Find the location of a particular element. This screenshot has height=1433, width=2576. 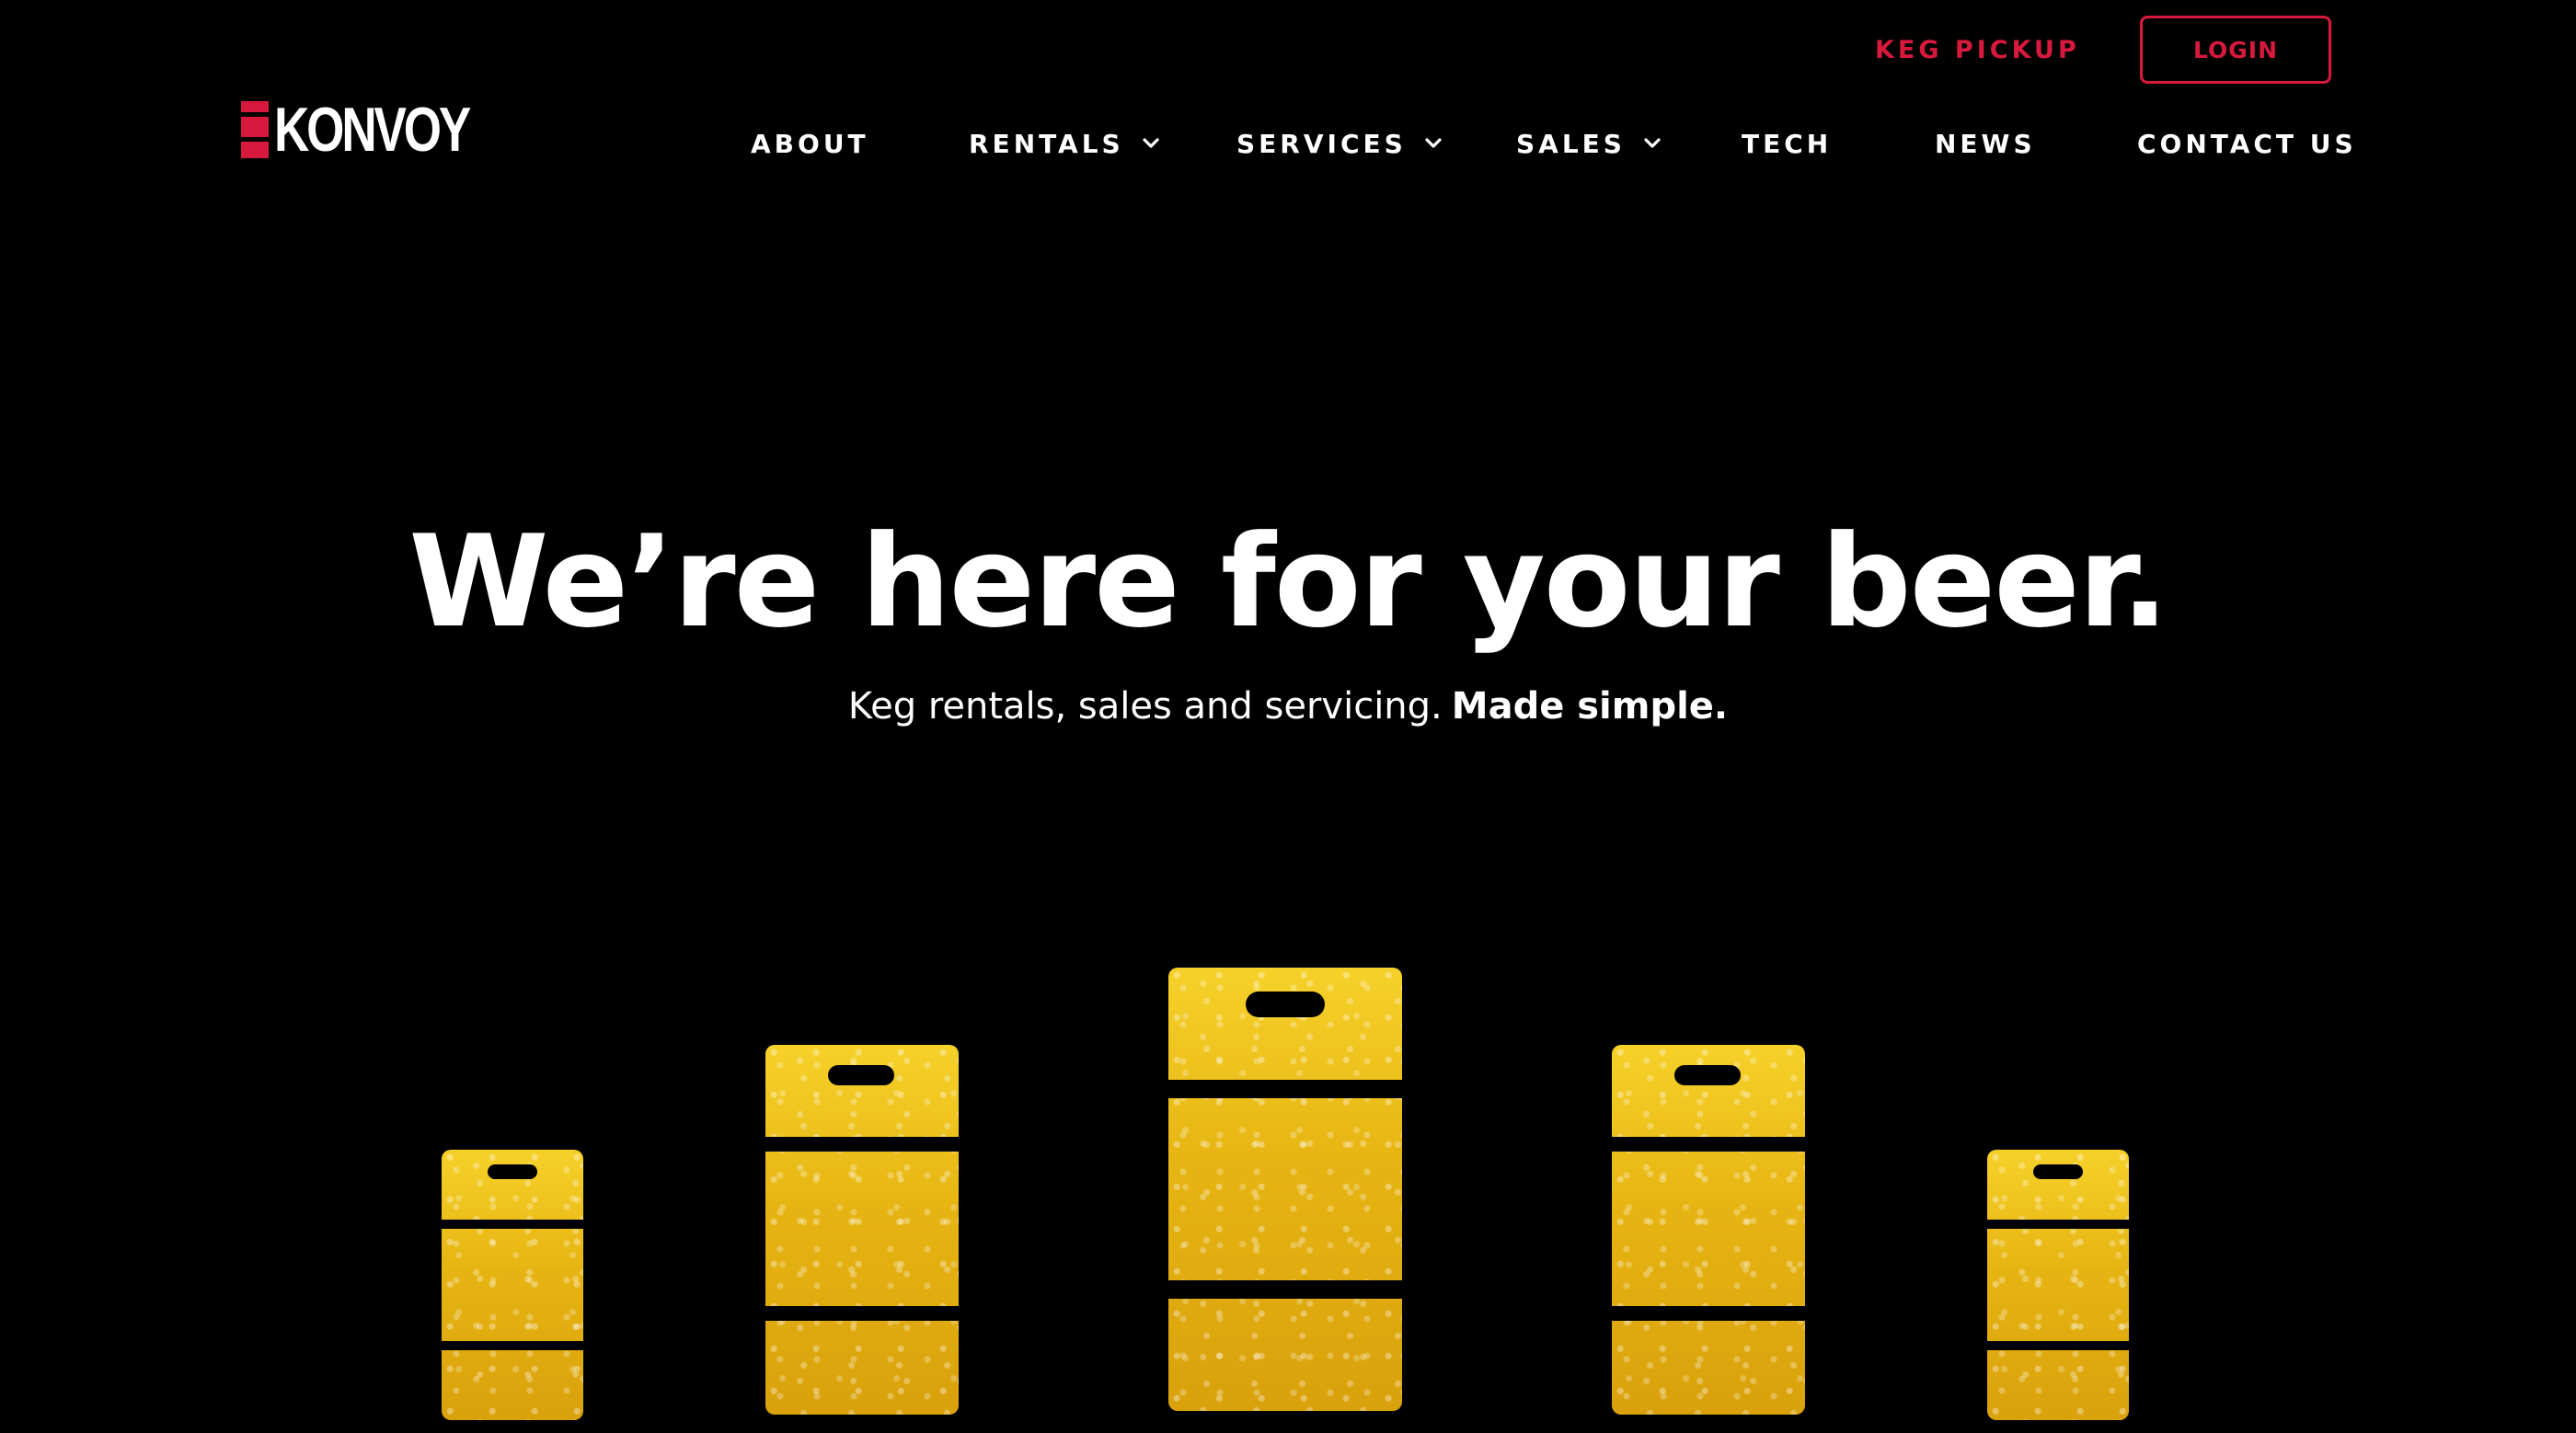

nav-item-contact-us: CONTACT US is located at coordinates (2247, 144).